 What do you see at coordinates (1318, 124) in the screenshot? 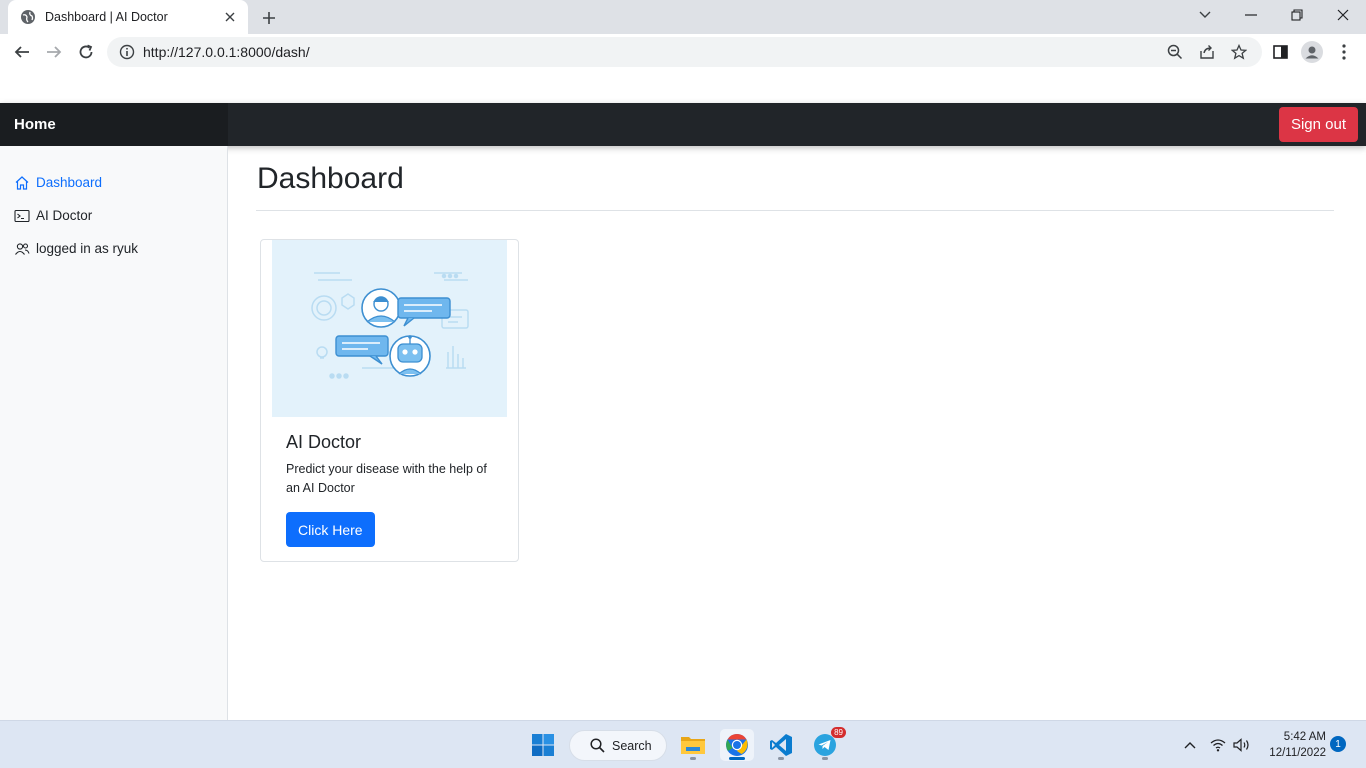
I see `sign-out-button: Sign out` at bounding box center [1318, 124].